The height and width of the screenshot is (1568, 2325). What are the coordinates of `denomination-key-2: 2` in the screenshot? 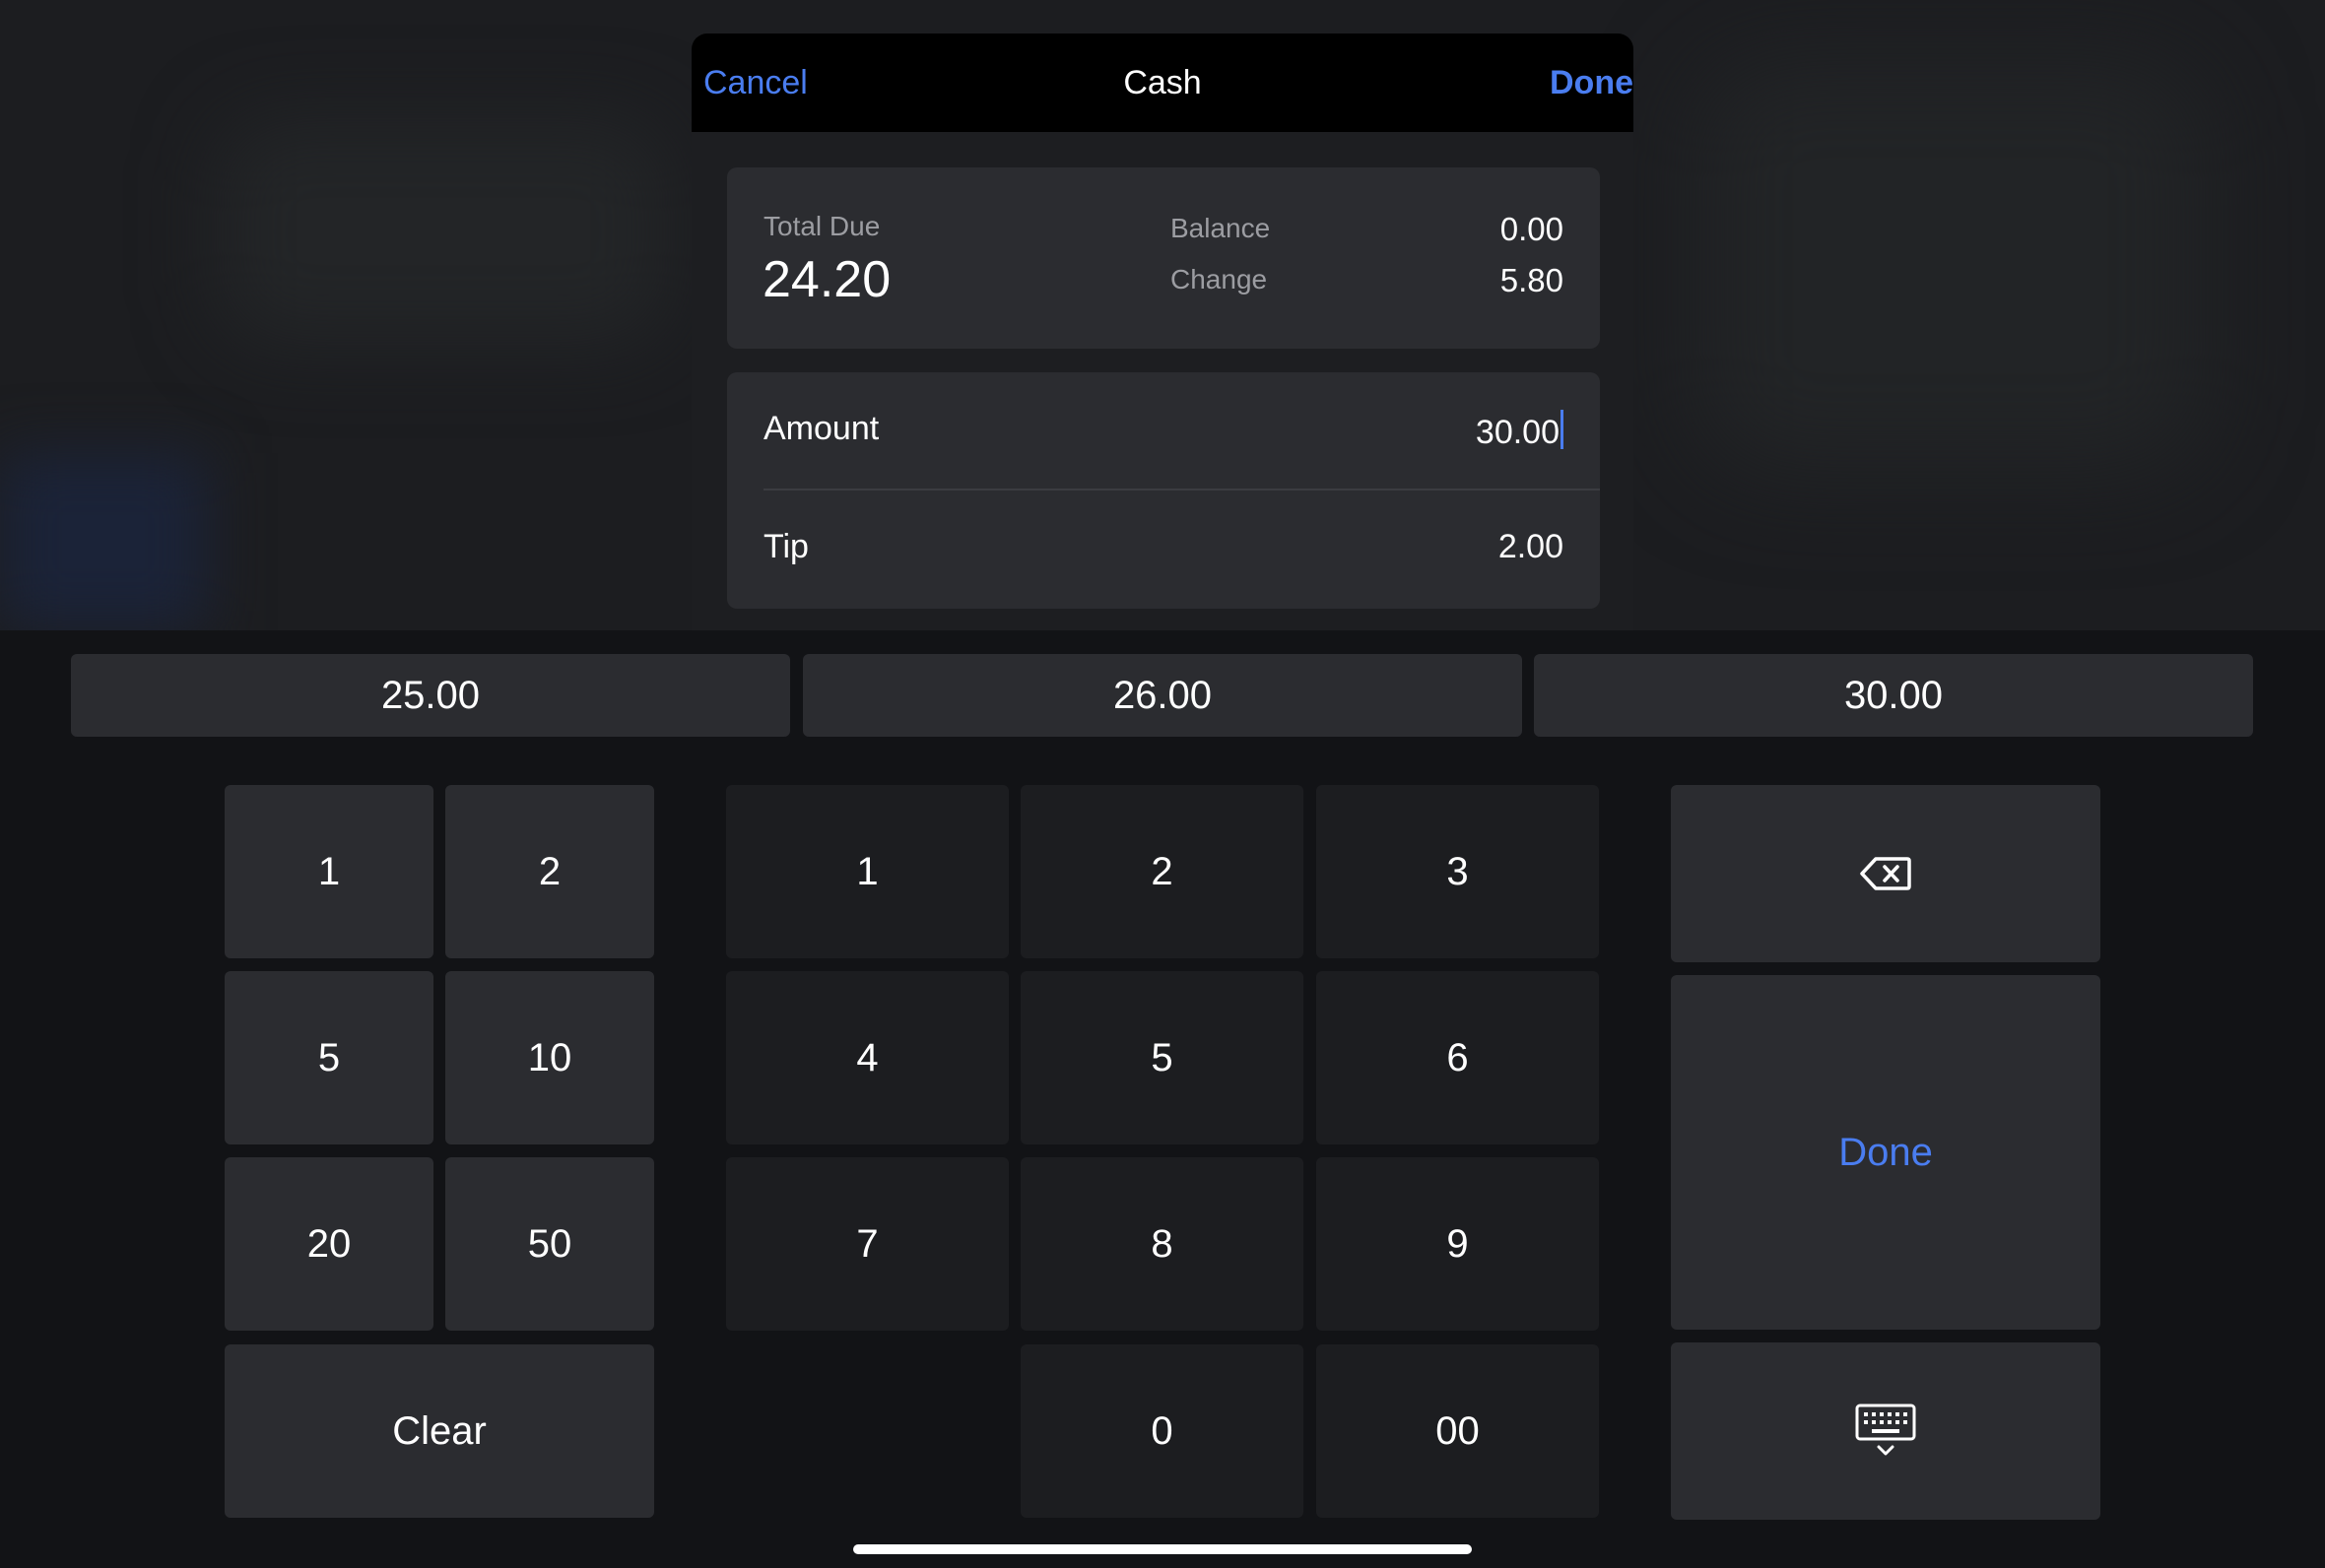 It's located at (550, 872).